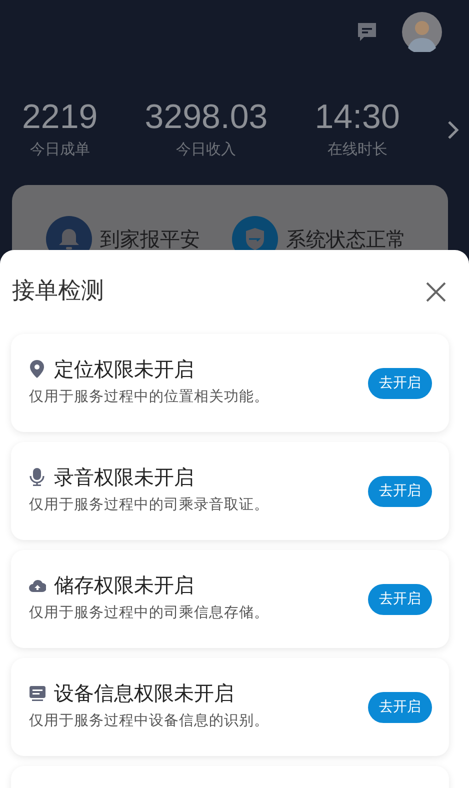 The height and width of the screenshot is (788, 469). Describe the element at coordinates (452, 130) in the screenshot. I see `chevron-right-icon` at that location.